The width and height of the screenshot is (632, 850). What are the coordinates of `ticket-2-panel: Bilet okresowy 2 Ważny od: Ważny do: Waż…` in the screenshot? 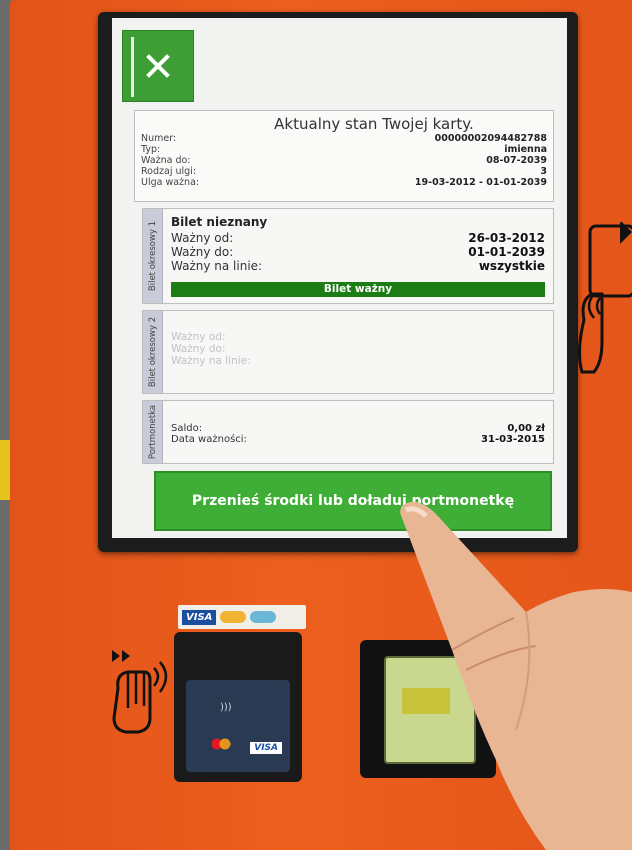 It's located at (348, 352).